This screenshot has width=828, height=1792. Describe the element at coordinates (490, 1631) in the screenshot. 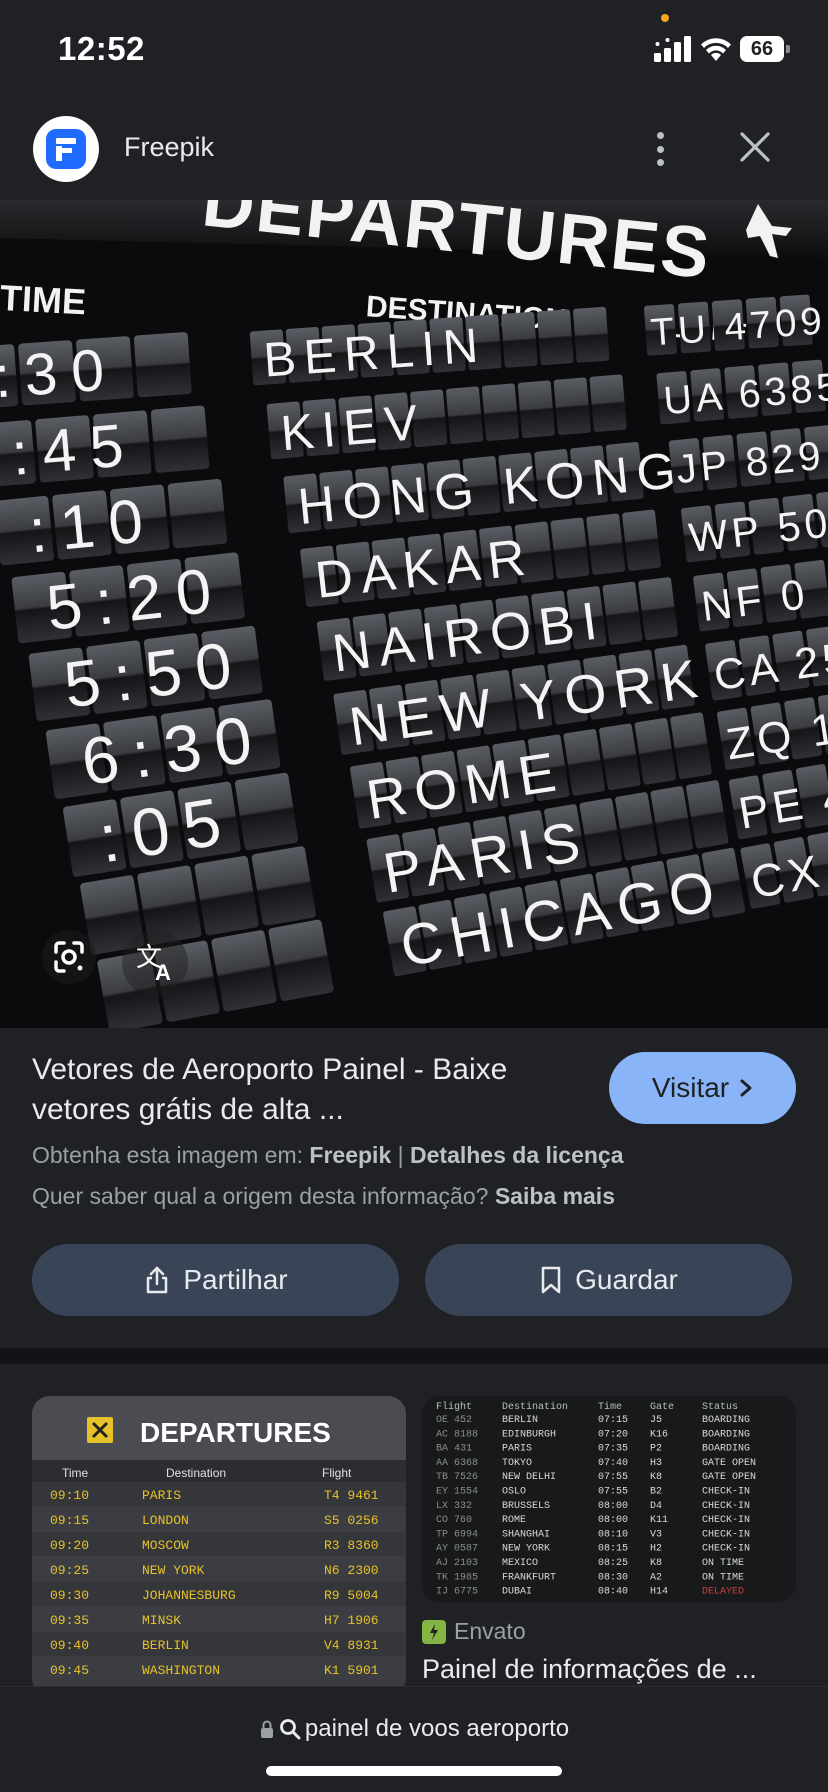

I see `related-source-name: Envato` at that location.